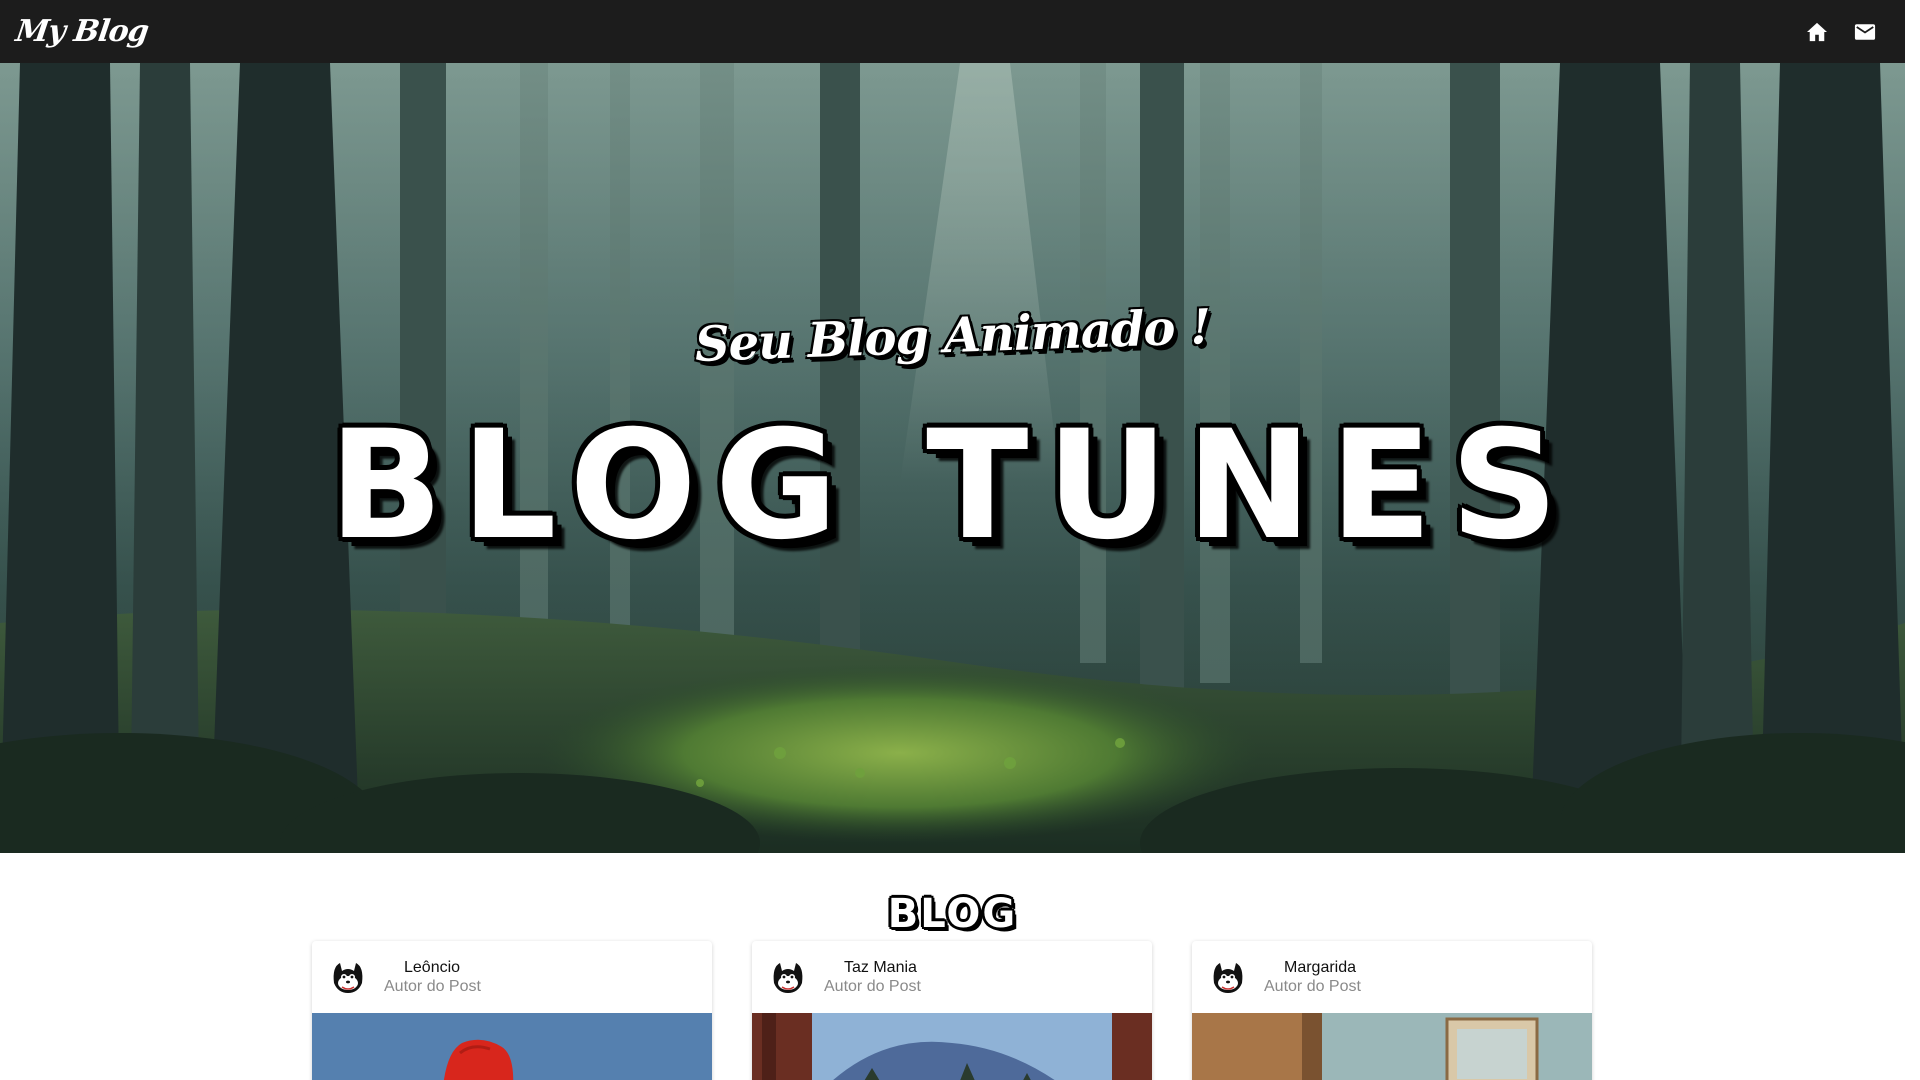  I want to click on hero-title: BLOG TUNES, so click(952, 486).